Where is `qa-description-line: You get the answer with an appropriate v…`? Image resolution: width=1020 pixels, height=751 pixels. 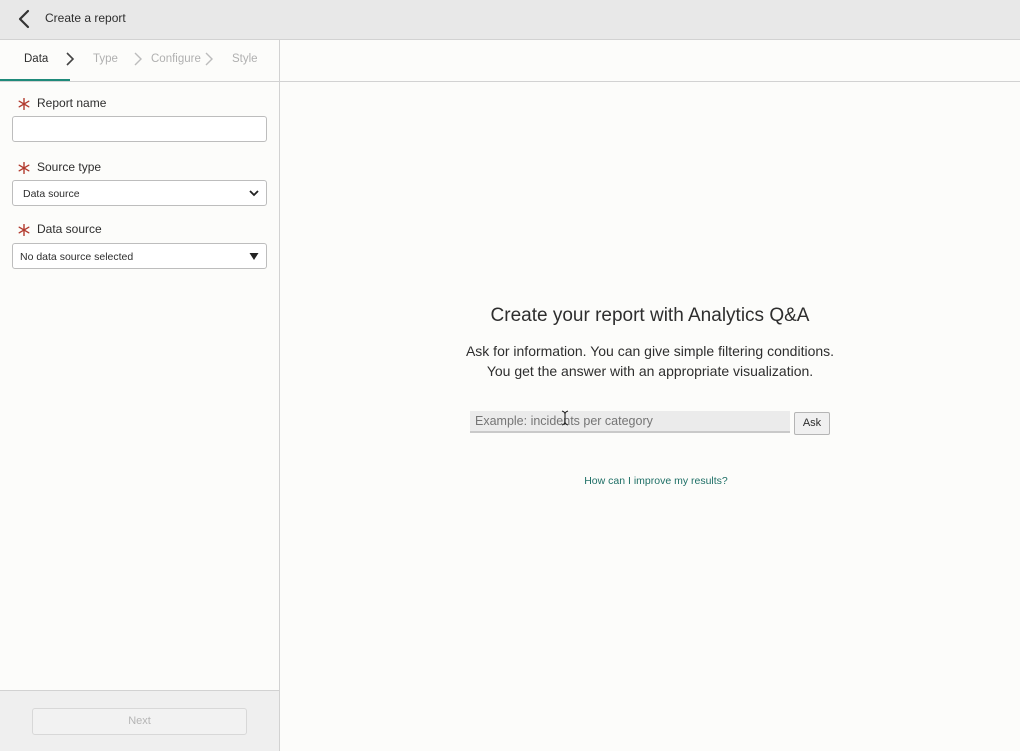
qa-description-line: You get the answer with an appropriate v… is located at coordinates (650, 371).